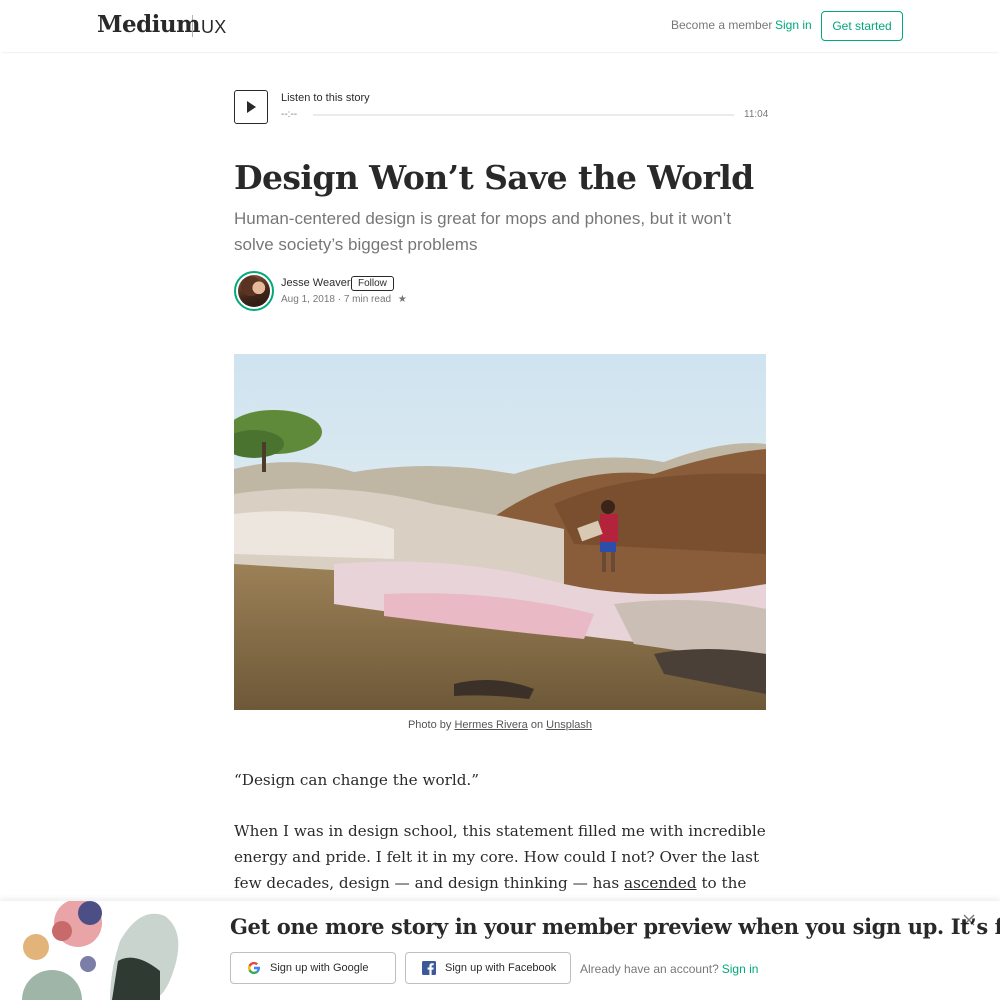  I want to click on already-have-account: Already have an account? Sign in, so click(669, 969).